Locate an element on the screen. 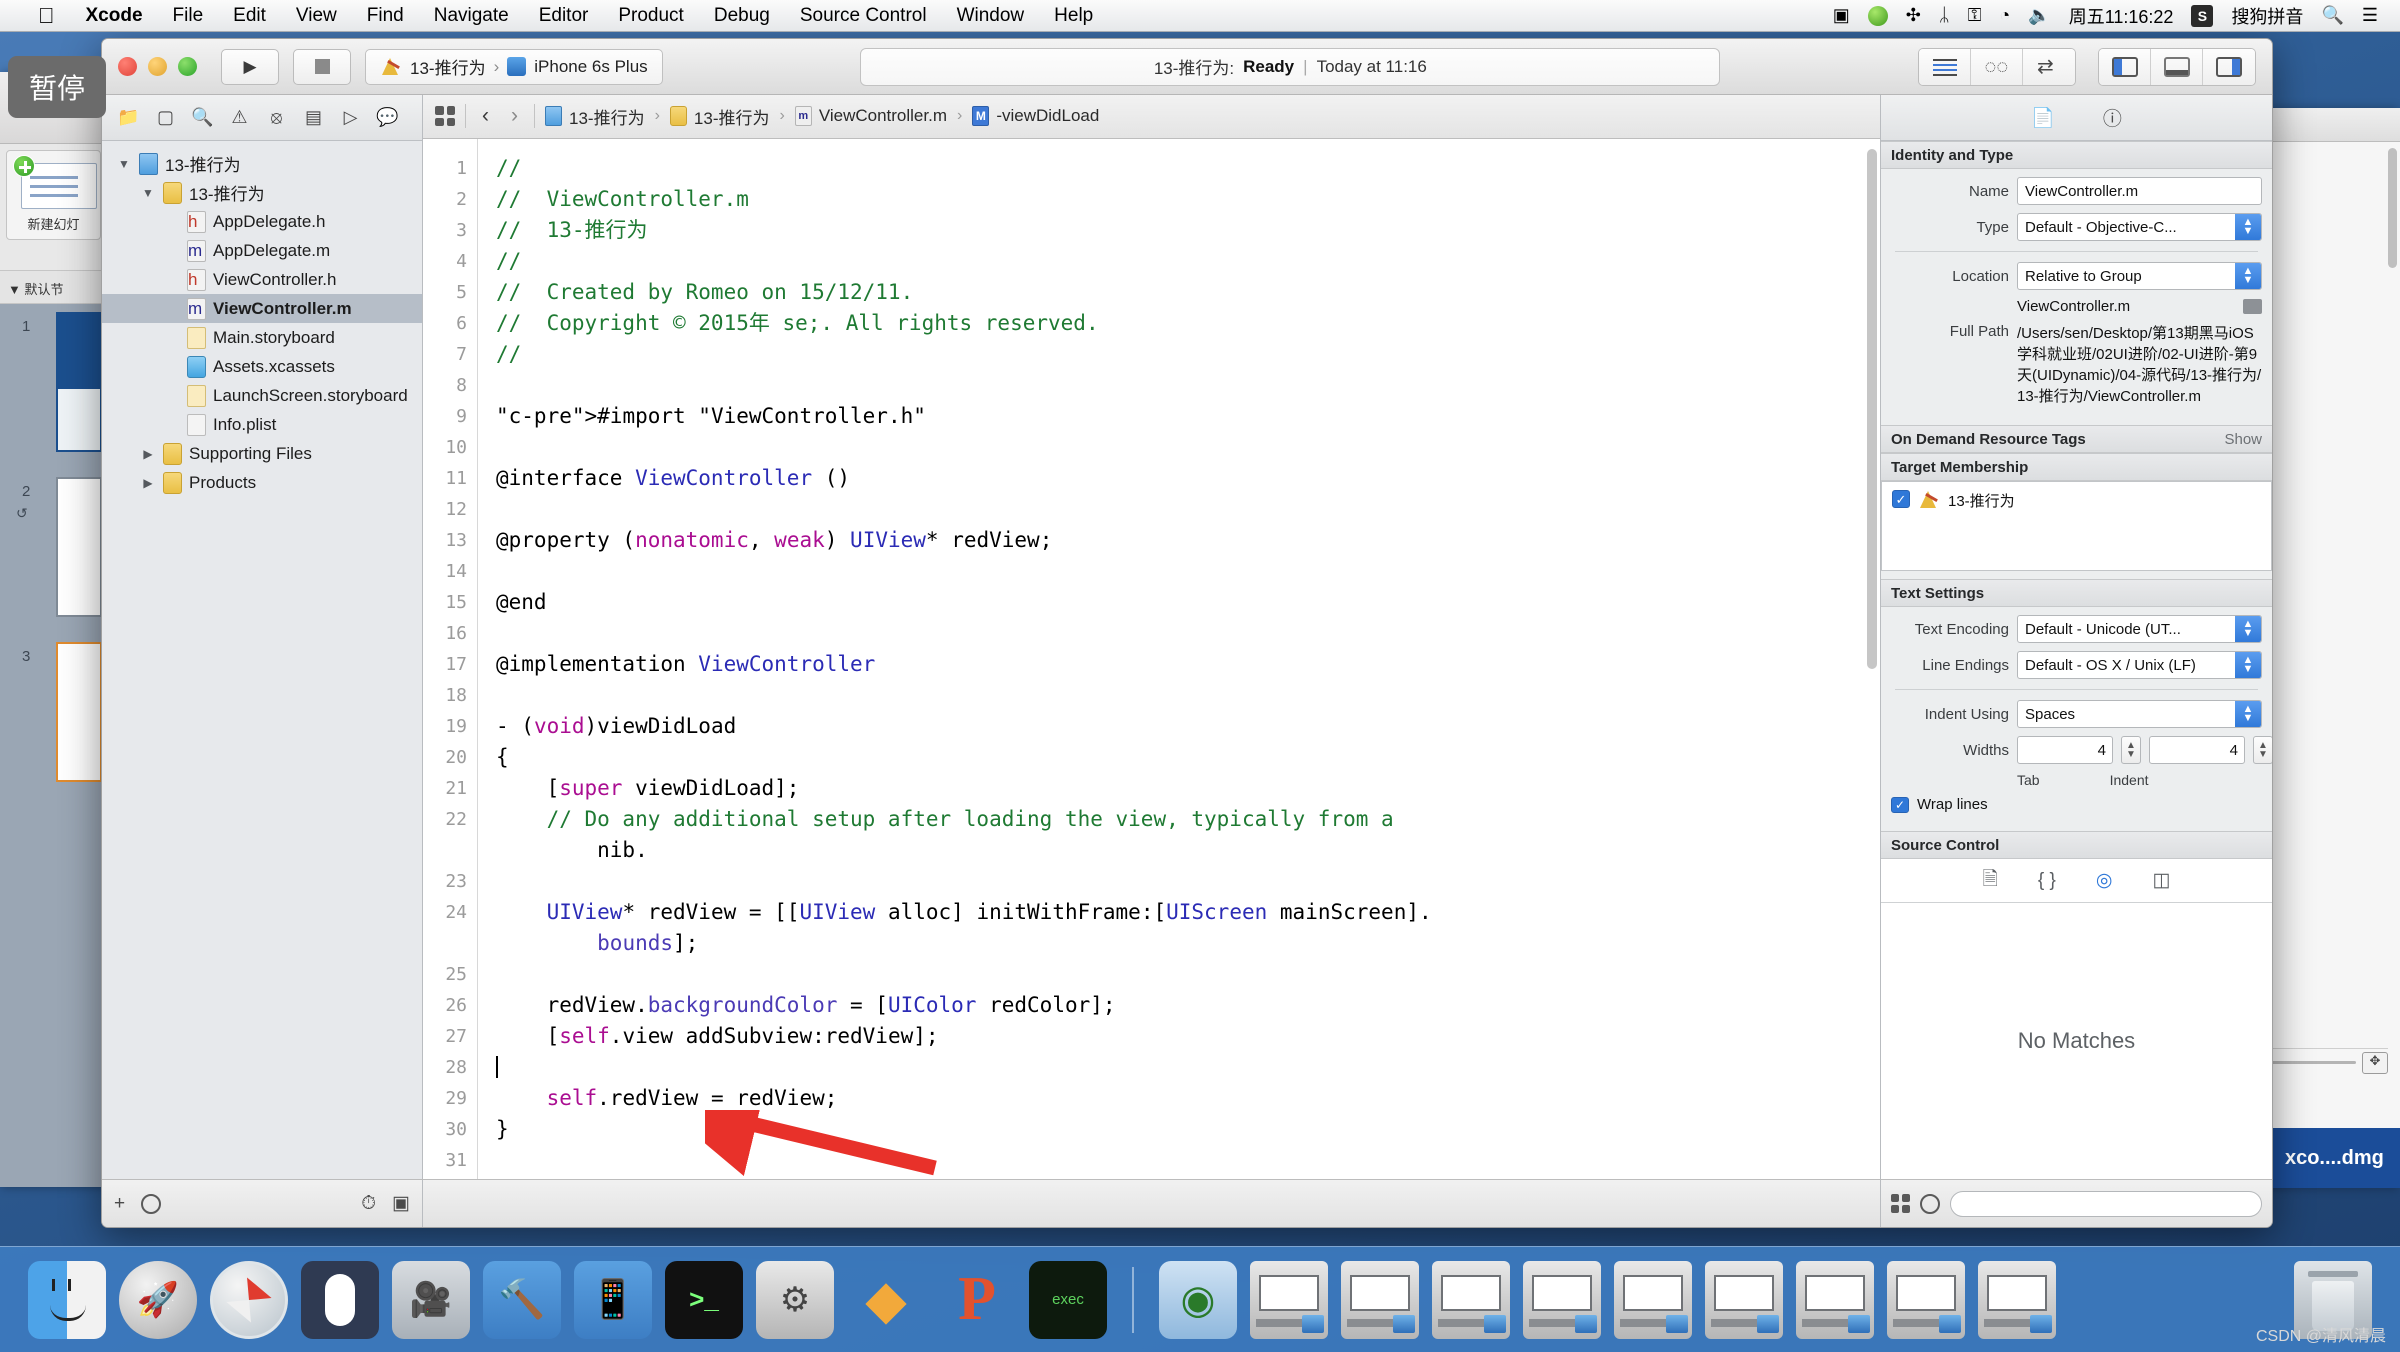 The image size is (2400, 1352). list-item: 1 is located at coordinates (53, 386).